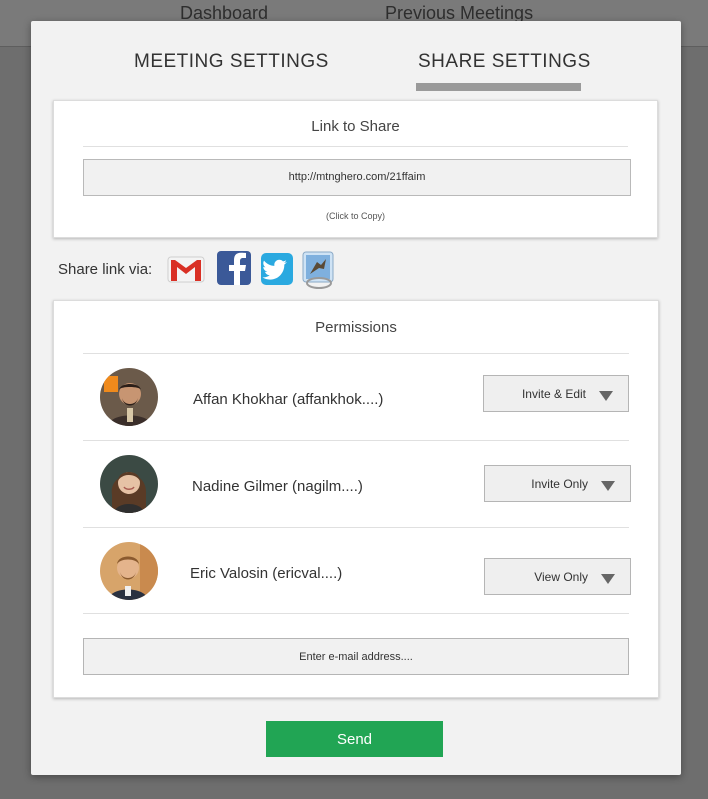 The image size is (708, 799). Describe the element at coordinates (356, 327) in the screenshot. I see `permissions-title: Permissions` at that location.